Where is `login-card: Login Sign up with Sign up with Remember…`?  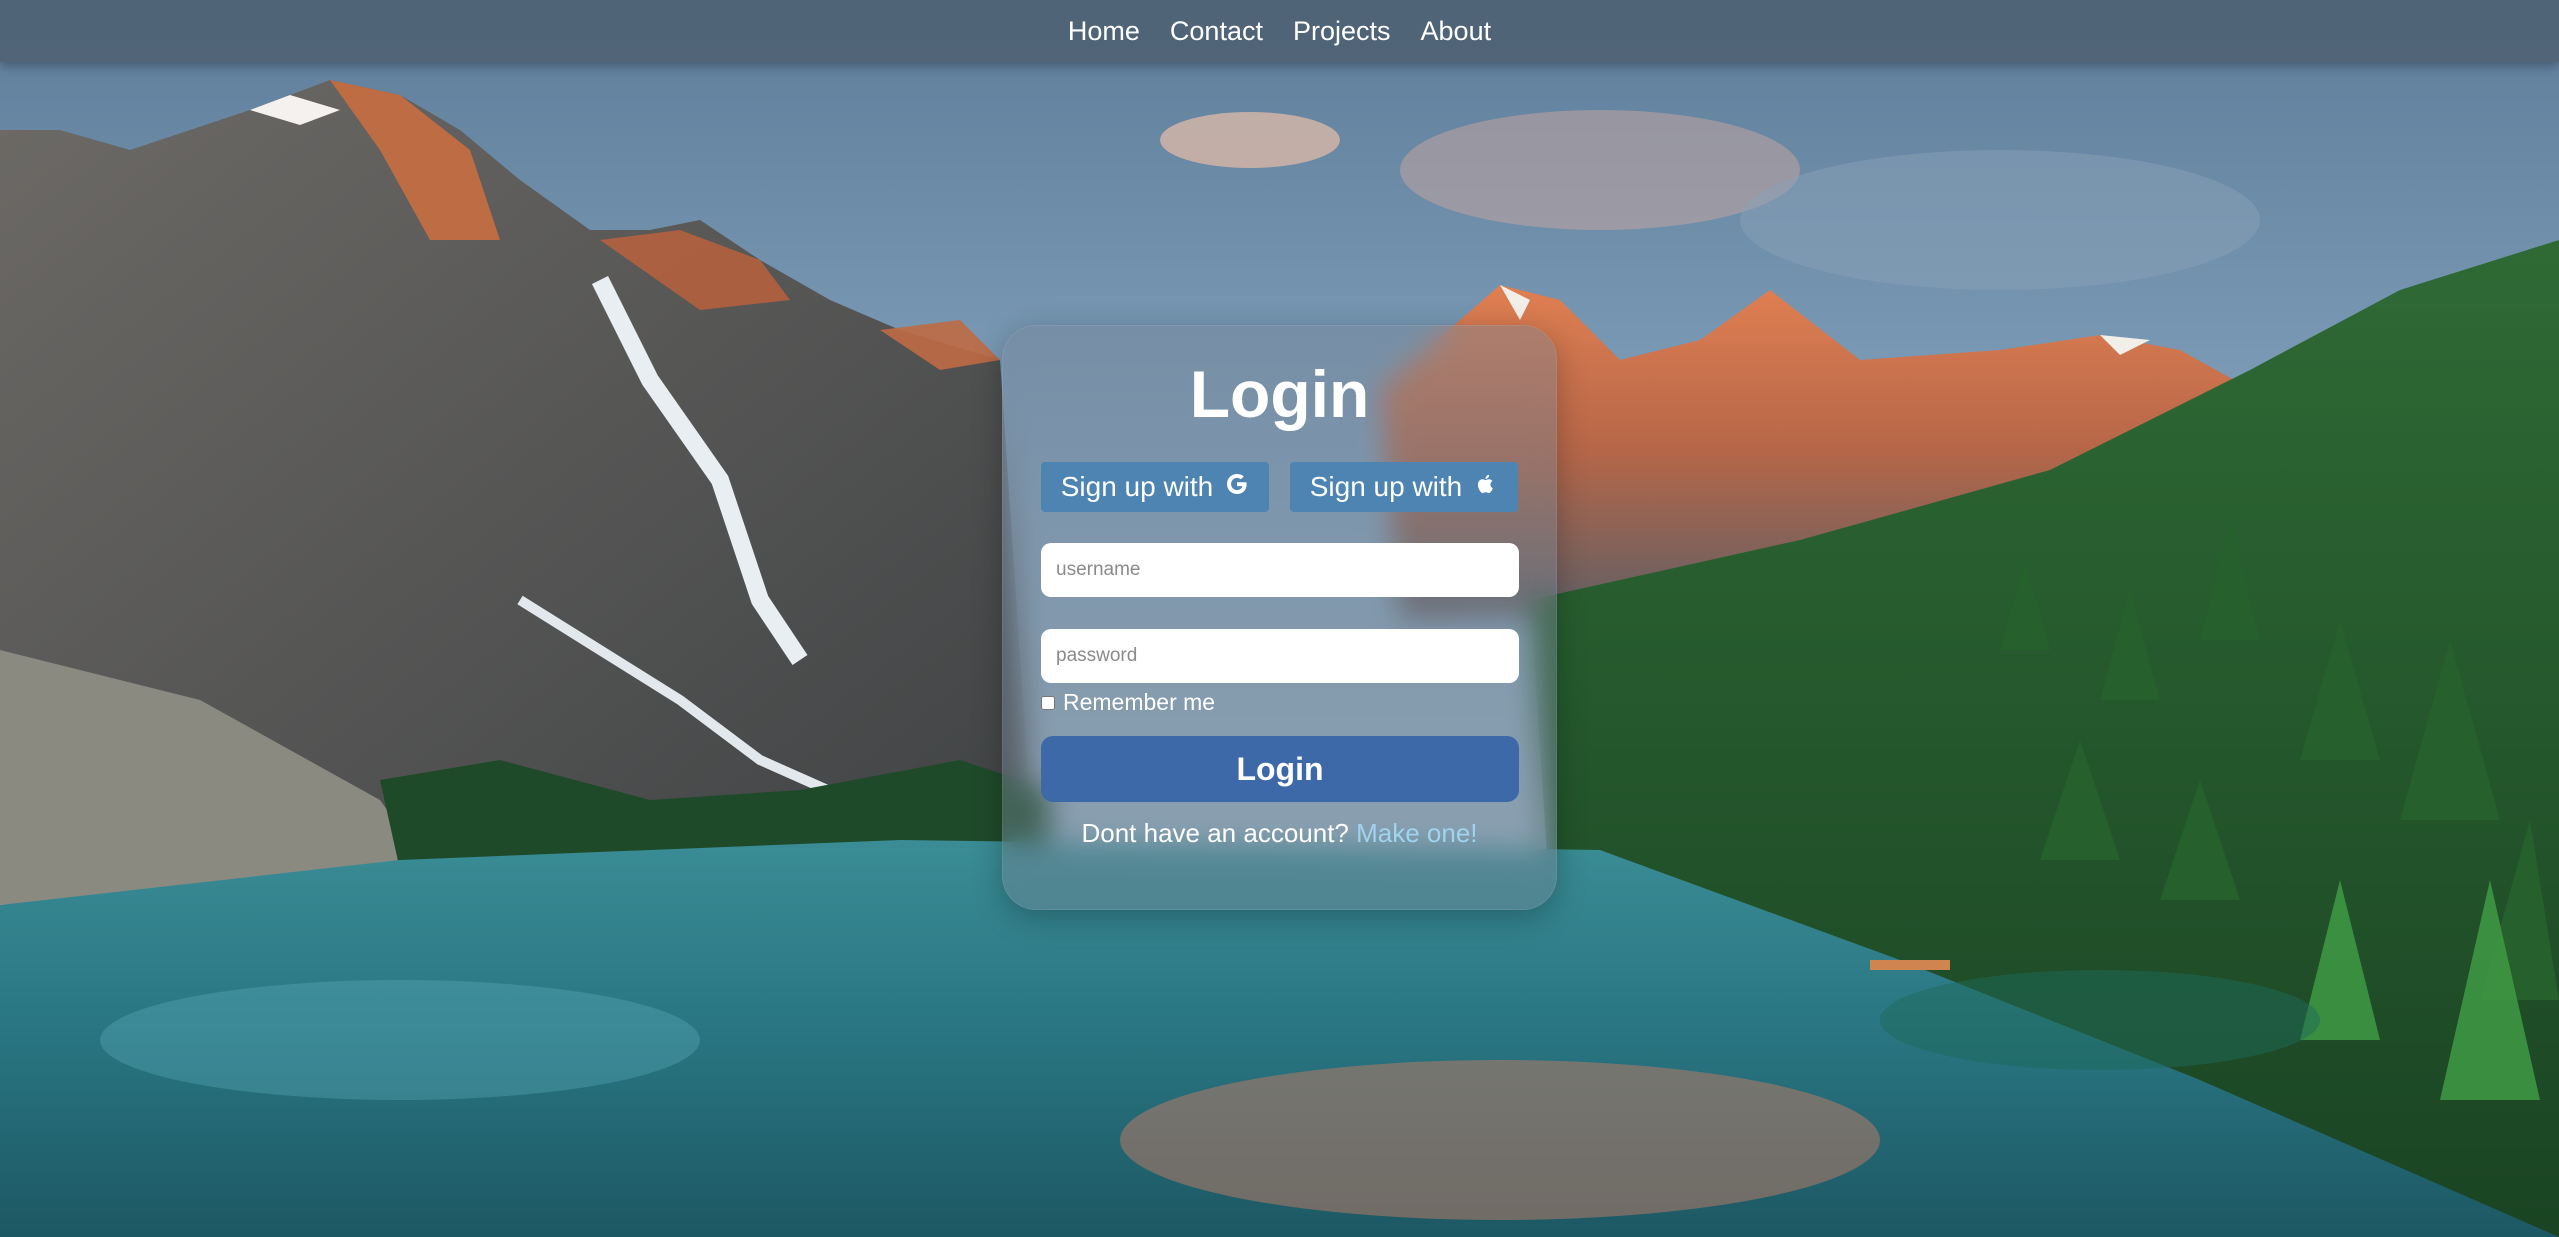
login-card: Login Sign up with Sign up with Remember… is located at coordinates (1279, 617).